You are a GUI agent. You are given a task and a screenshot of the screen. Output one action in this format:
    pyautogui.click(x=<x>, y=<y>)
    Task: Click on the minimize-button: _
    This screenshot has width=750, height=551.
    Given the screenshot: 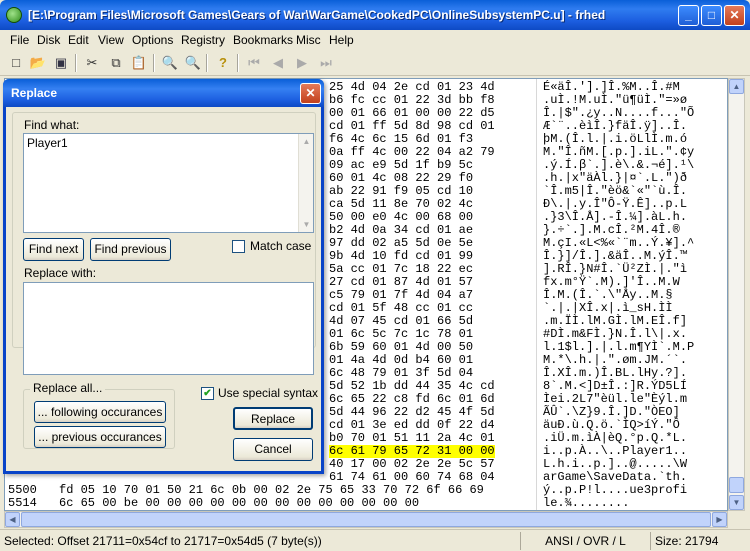 What is the action you would take?
    pyautogui.click(x=688, y=15)
    